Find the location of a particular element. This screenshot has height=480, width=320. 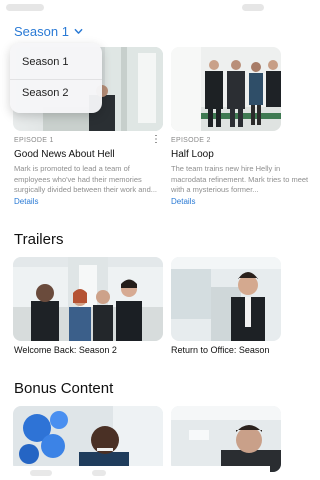

episode-thumbnail is located at coordinates (226, 89).